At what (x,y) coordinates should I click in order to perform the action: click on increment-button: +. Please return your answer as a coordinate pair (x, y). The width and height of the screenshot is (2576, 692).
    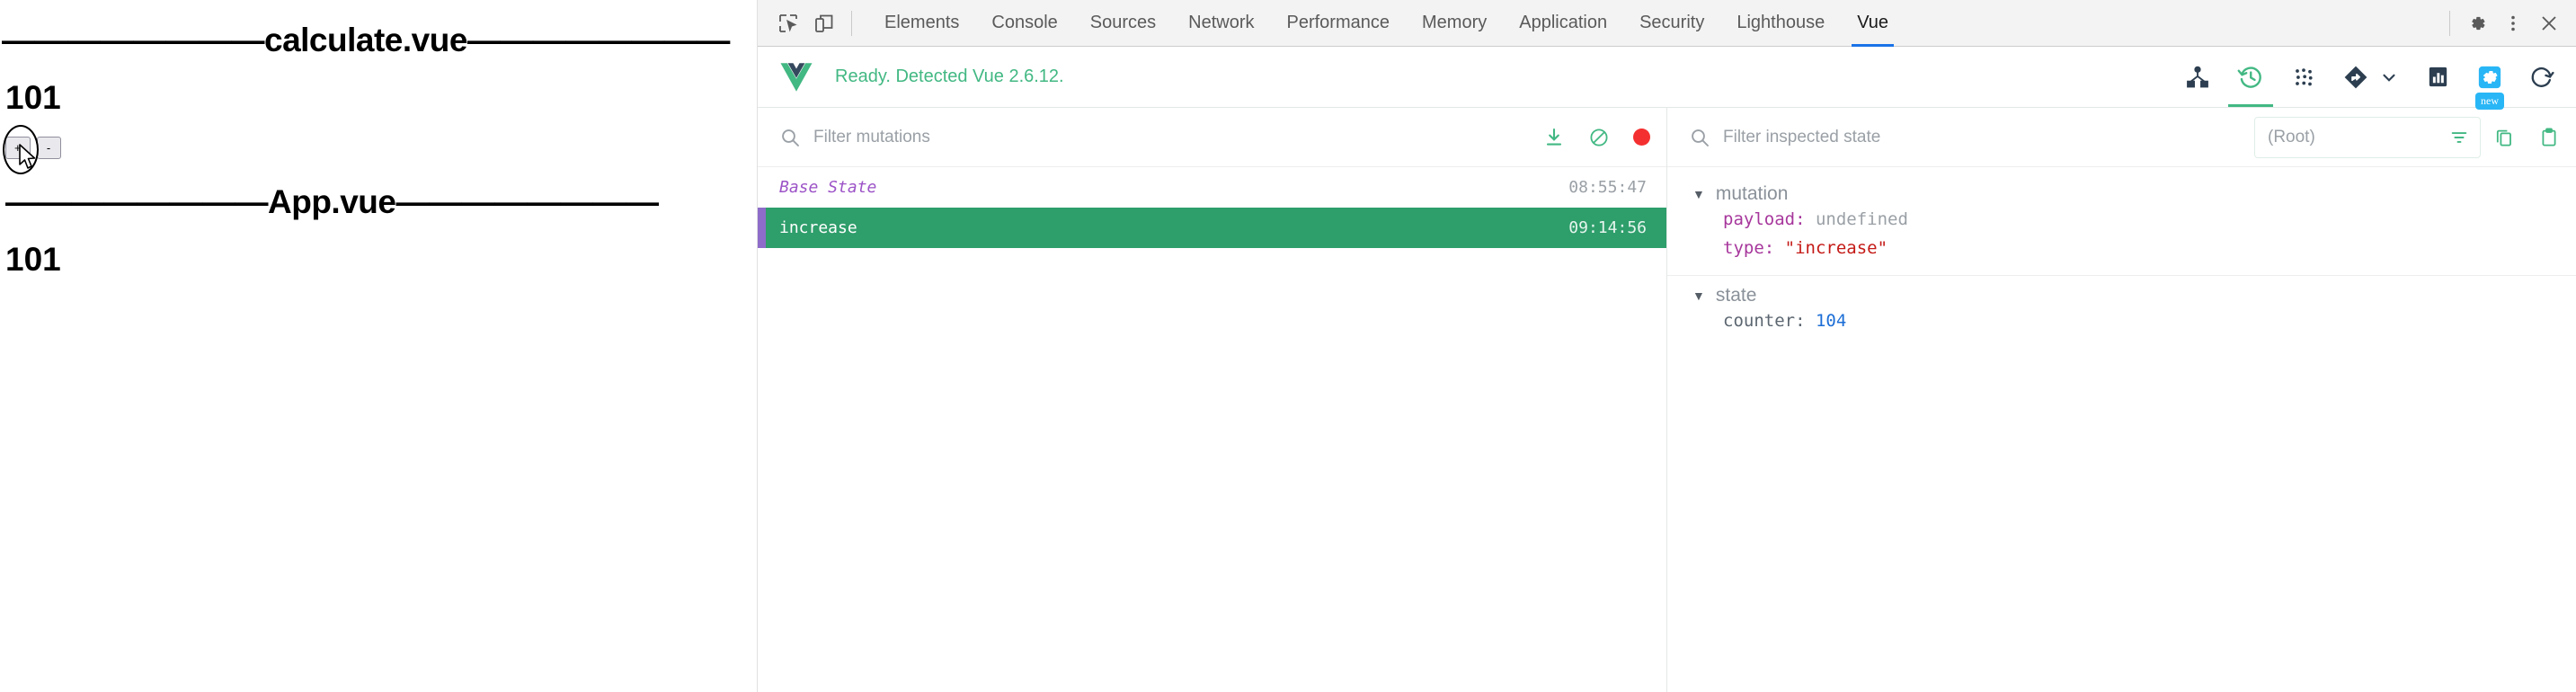
    Looking at the image, I should click on (18, 148).